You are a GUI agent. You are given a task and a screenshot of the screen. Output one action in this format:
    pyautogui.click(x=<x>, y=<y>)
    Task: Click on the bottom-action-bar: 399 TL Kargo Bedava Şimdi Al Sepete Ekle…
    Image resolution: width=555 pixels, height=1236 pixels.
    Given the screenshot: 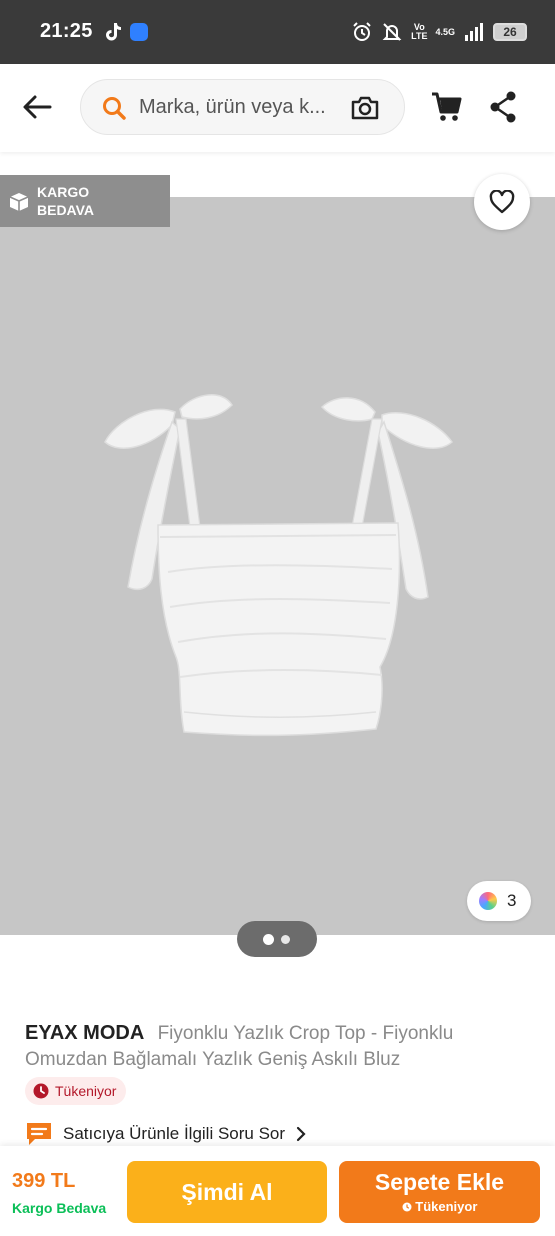 What is the action you would take?
    pyautogui.click(x=277, y=1191)
    